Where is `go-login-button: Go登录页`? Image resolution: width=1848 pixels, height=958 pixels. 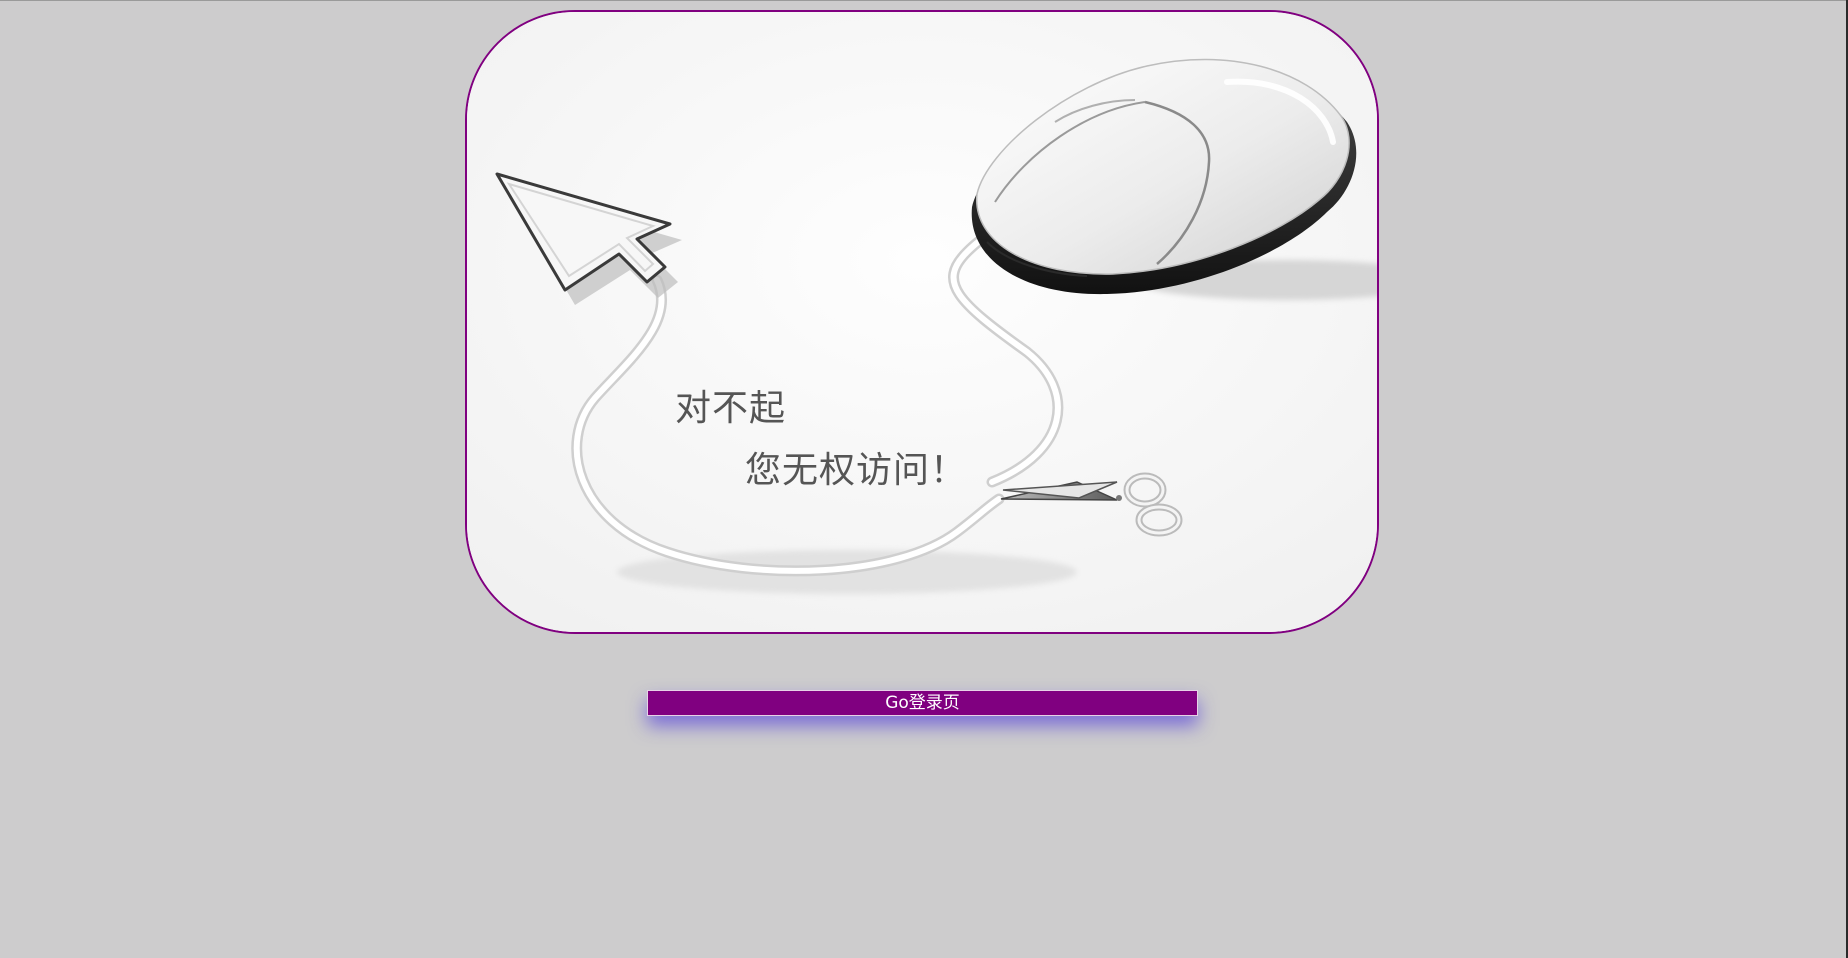 go-login-button: Go登录页 is located at coordinates (922, 703).